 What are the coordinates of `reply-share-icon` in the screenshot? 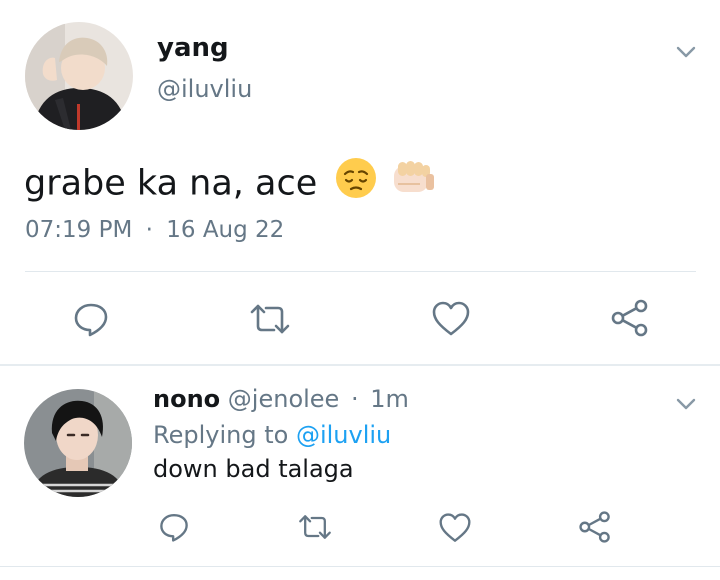 It's located at (595, 527).